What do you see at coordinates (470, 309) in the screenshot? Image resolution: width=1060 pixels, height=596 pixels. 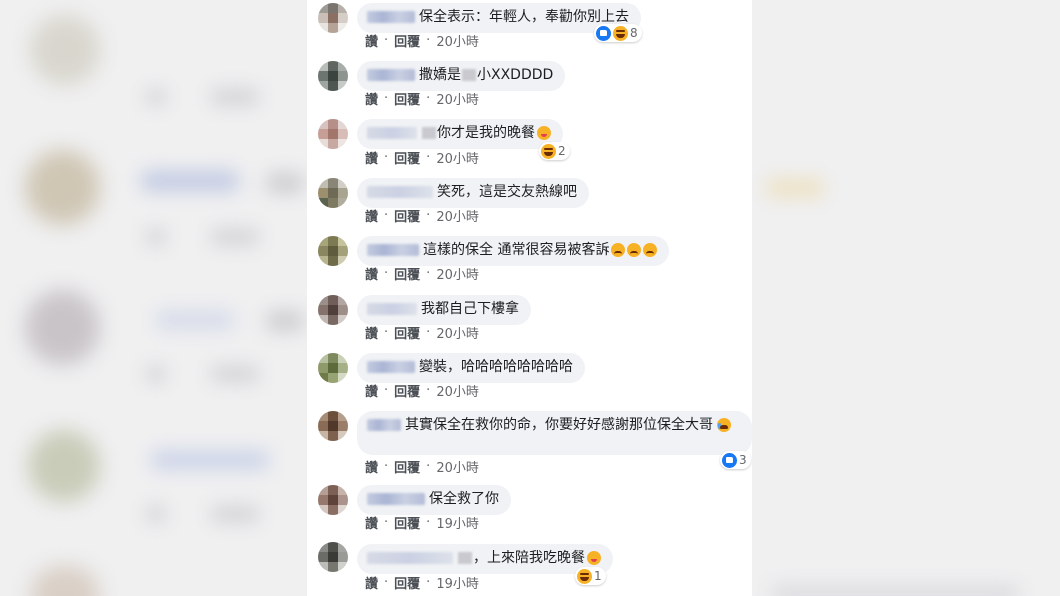 I see `comment-text: 我都自己下樓拿` at bounding box center [470, 309].